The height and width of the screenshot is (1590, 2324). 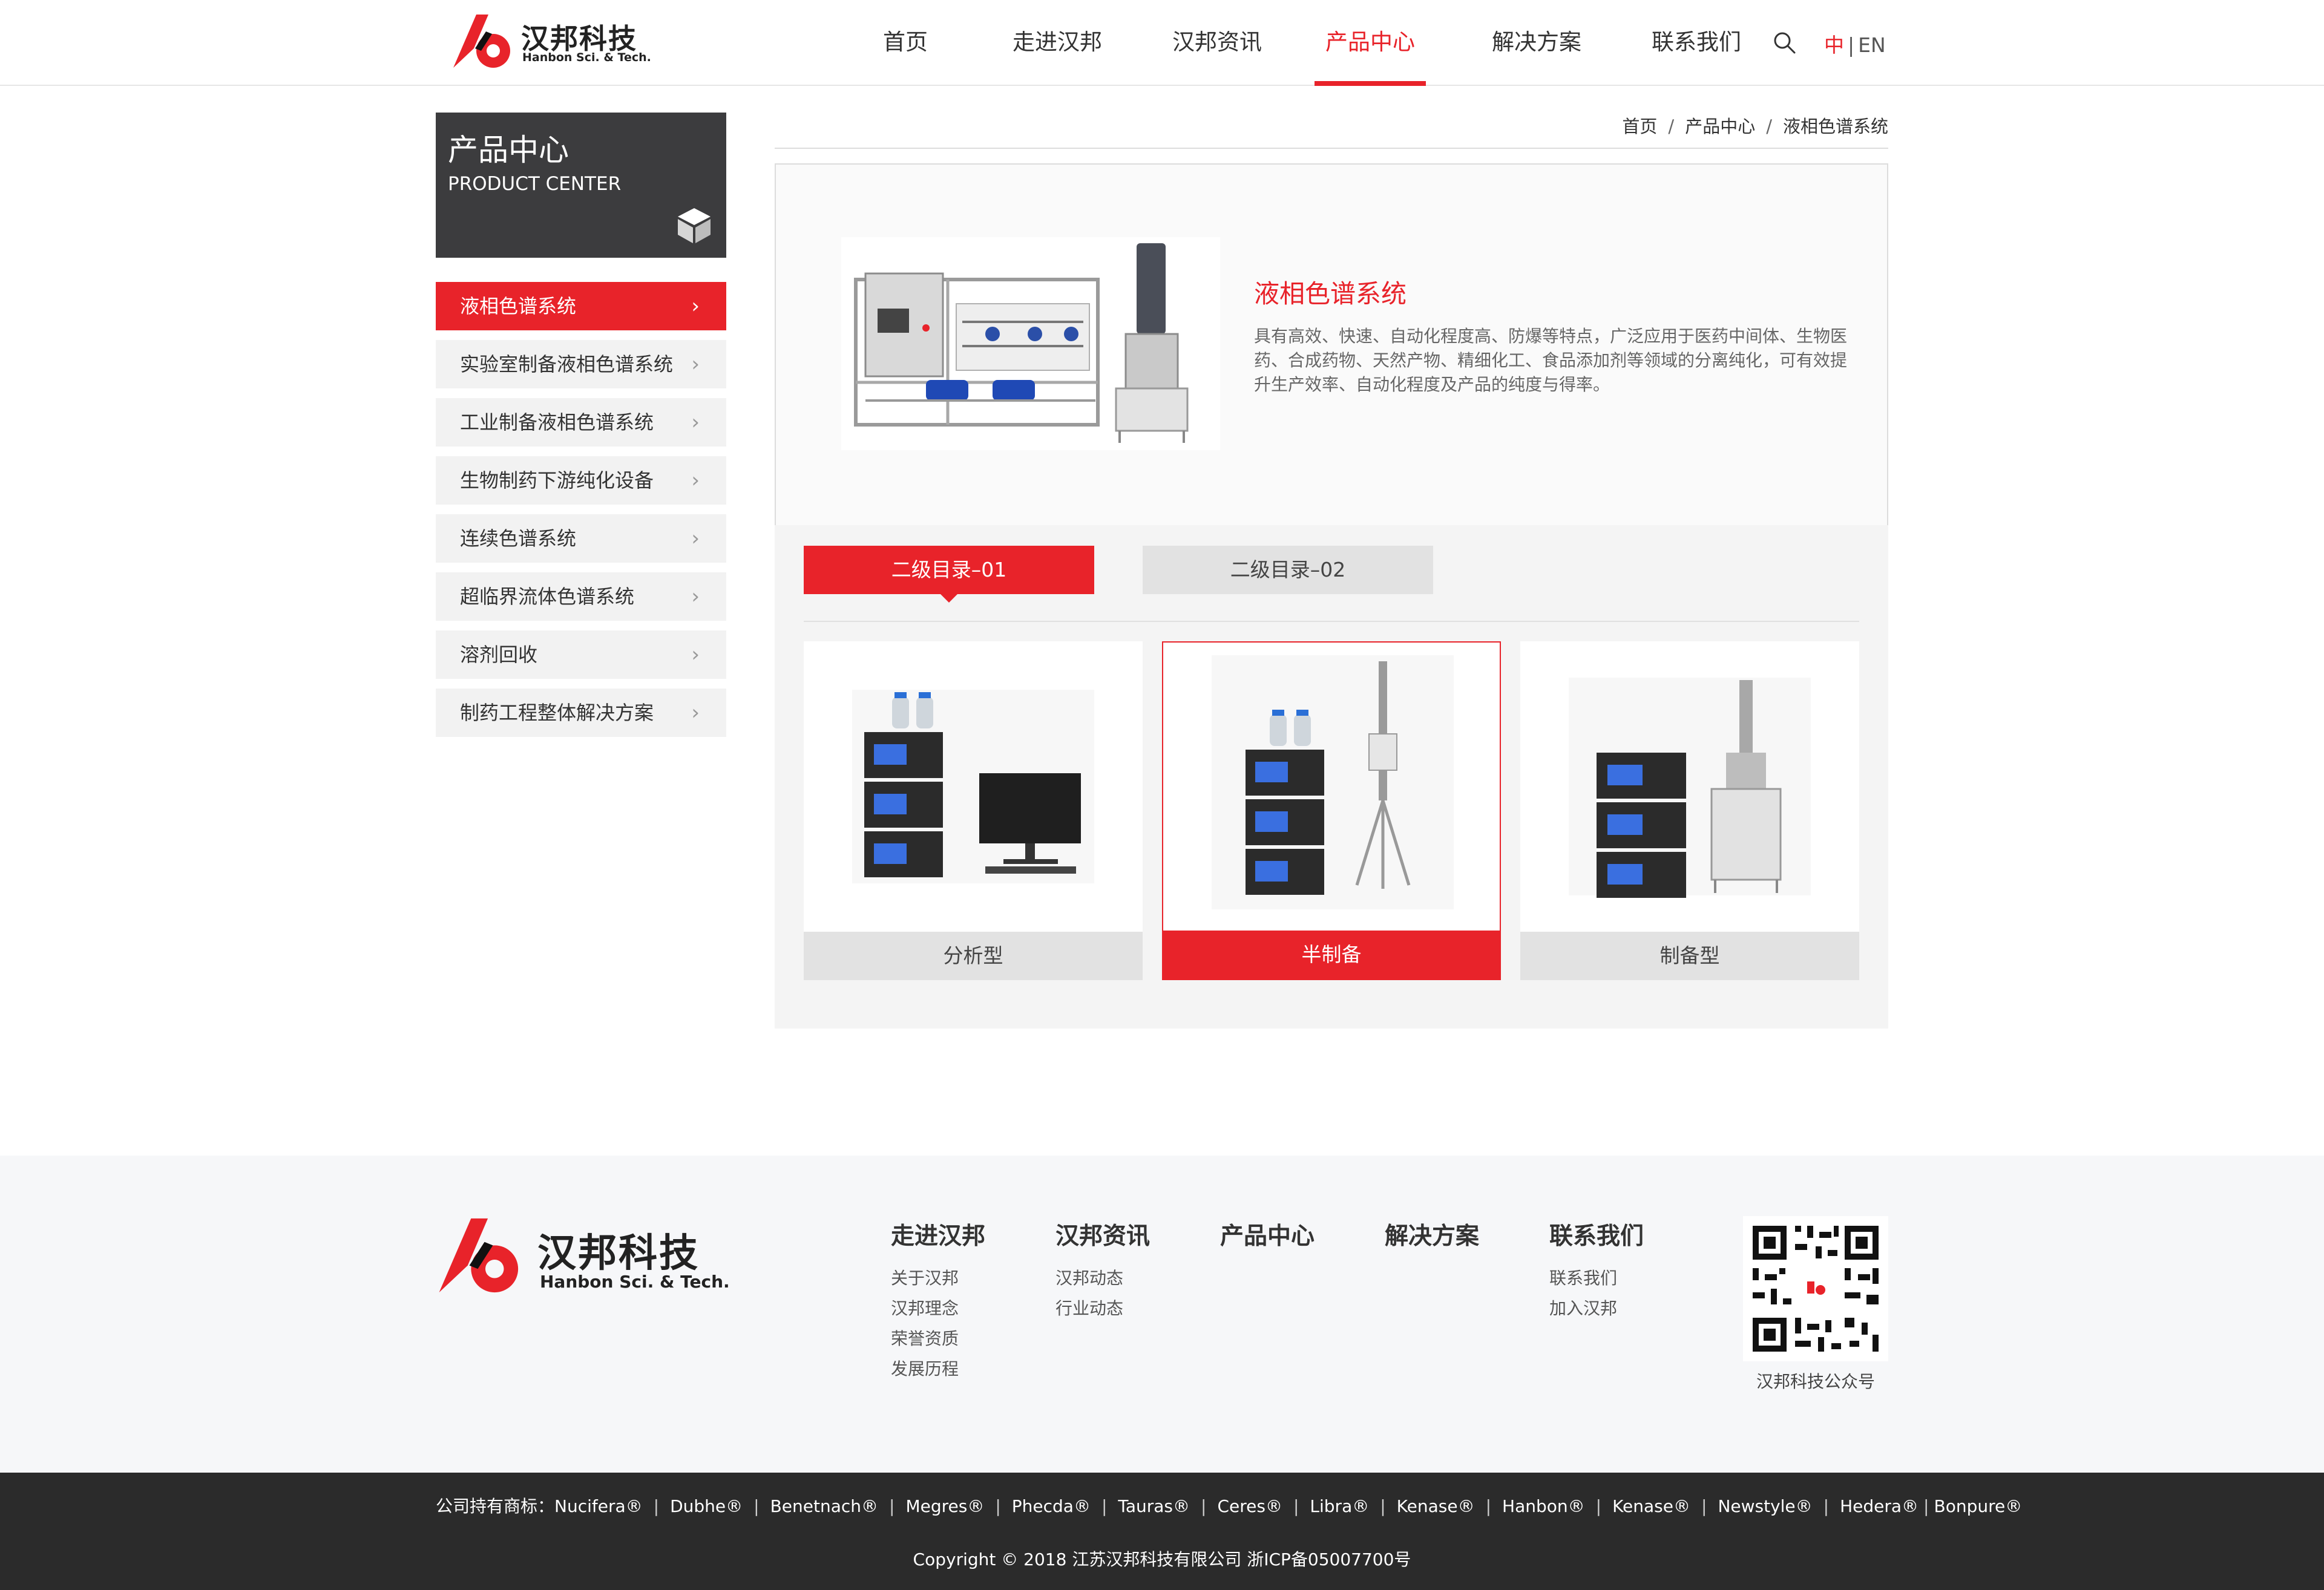 What do you see at coordinates (508, 150) in the screenshot?
I see `sidebar-title-cn: 产品中心` at bounding box center [508, 150].